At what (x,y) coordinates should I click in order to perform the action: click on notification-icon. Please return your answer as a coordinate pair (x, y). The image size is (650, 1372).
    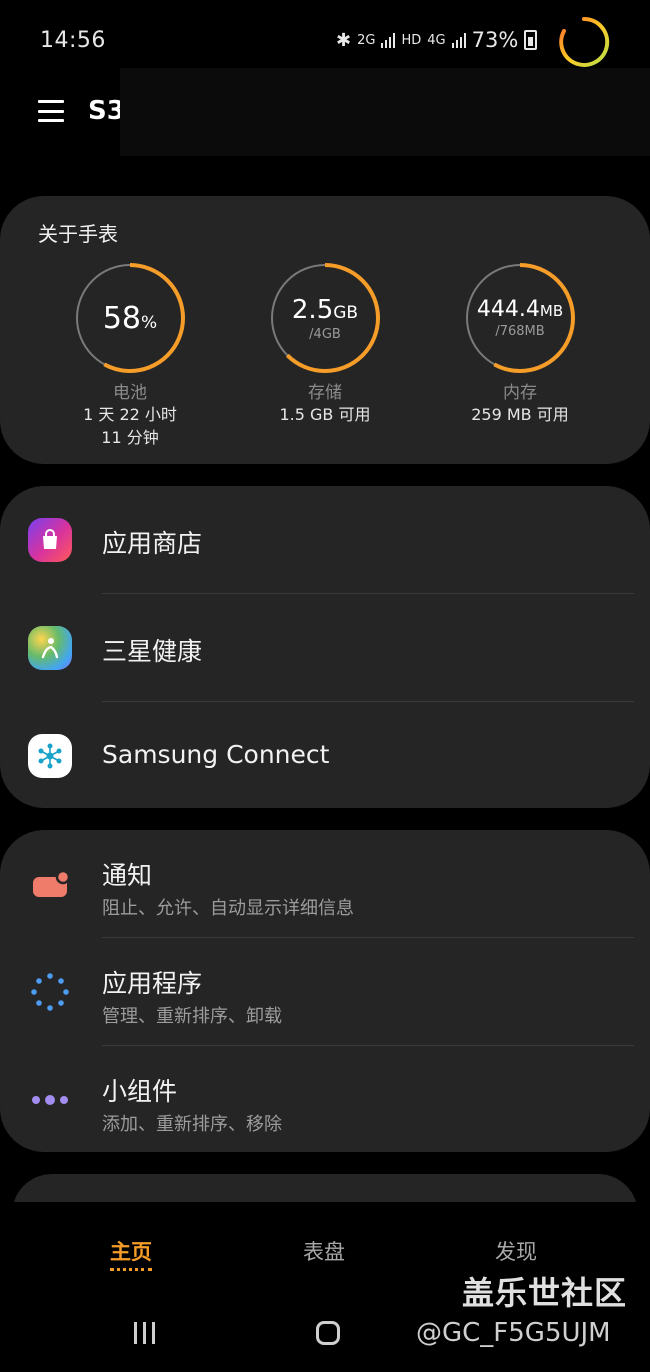
    Looking at the image, I should click on (50, 884).